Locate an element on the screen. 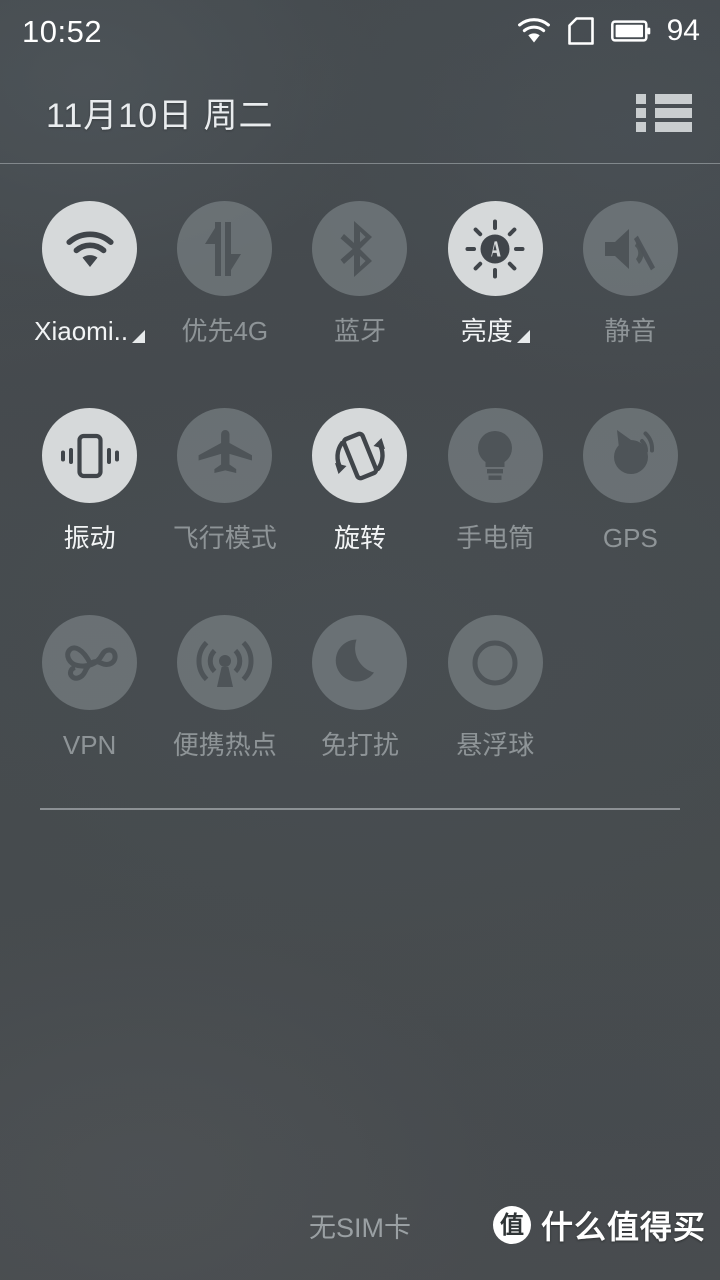  quick-tile-label: 优先4G is located at coordinates (225, 331).